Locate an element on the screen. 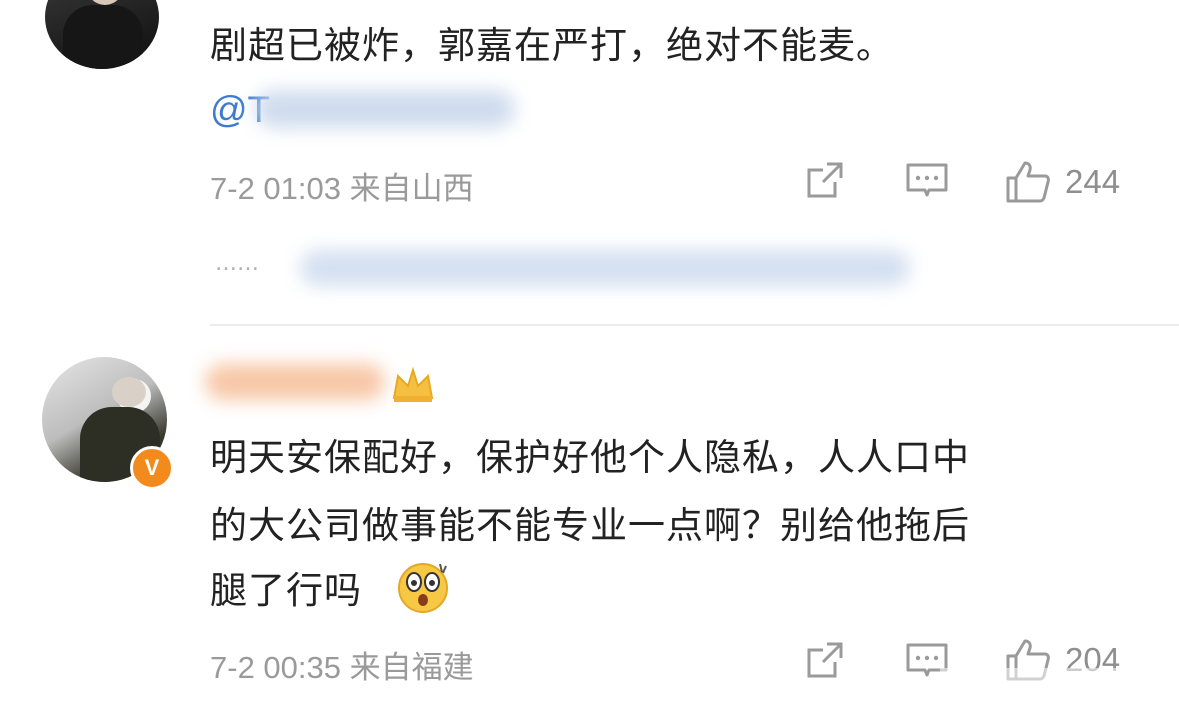 The image size is (1179, 709). emoji-shocked-icon is located at coordinates (423, 589).